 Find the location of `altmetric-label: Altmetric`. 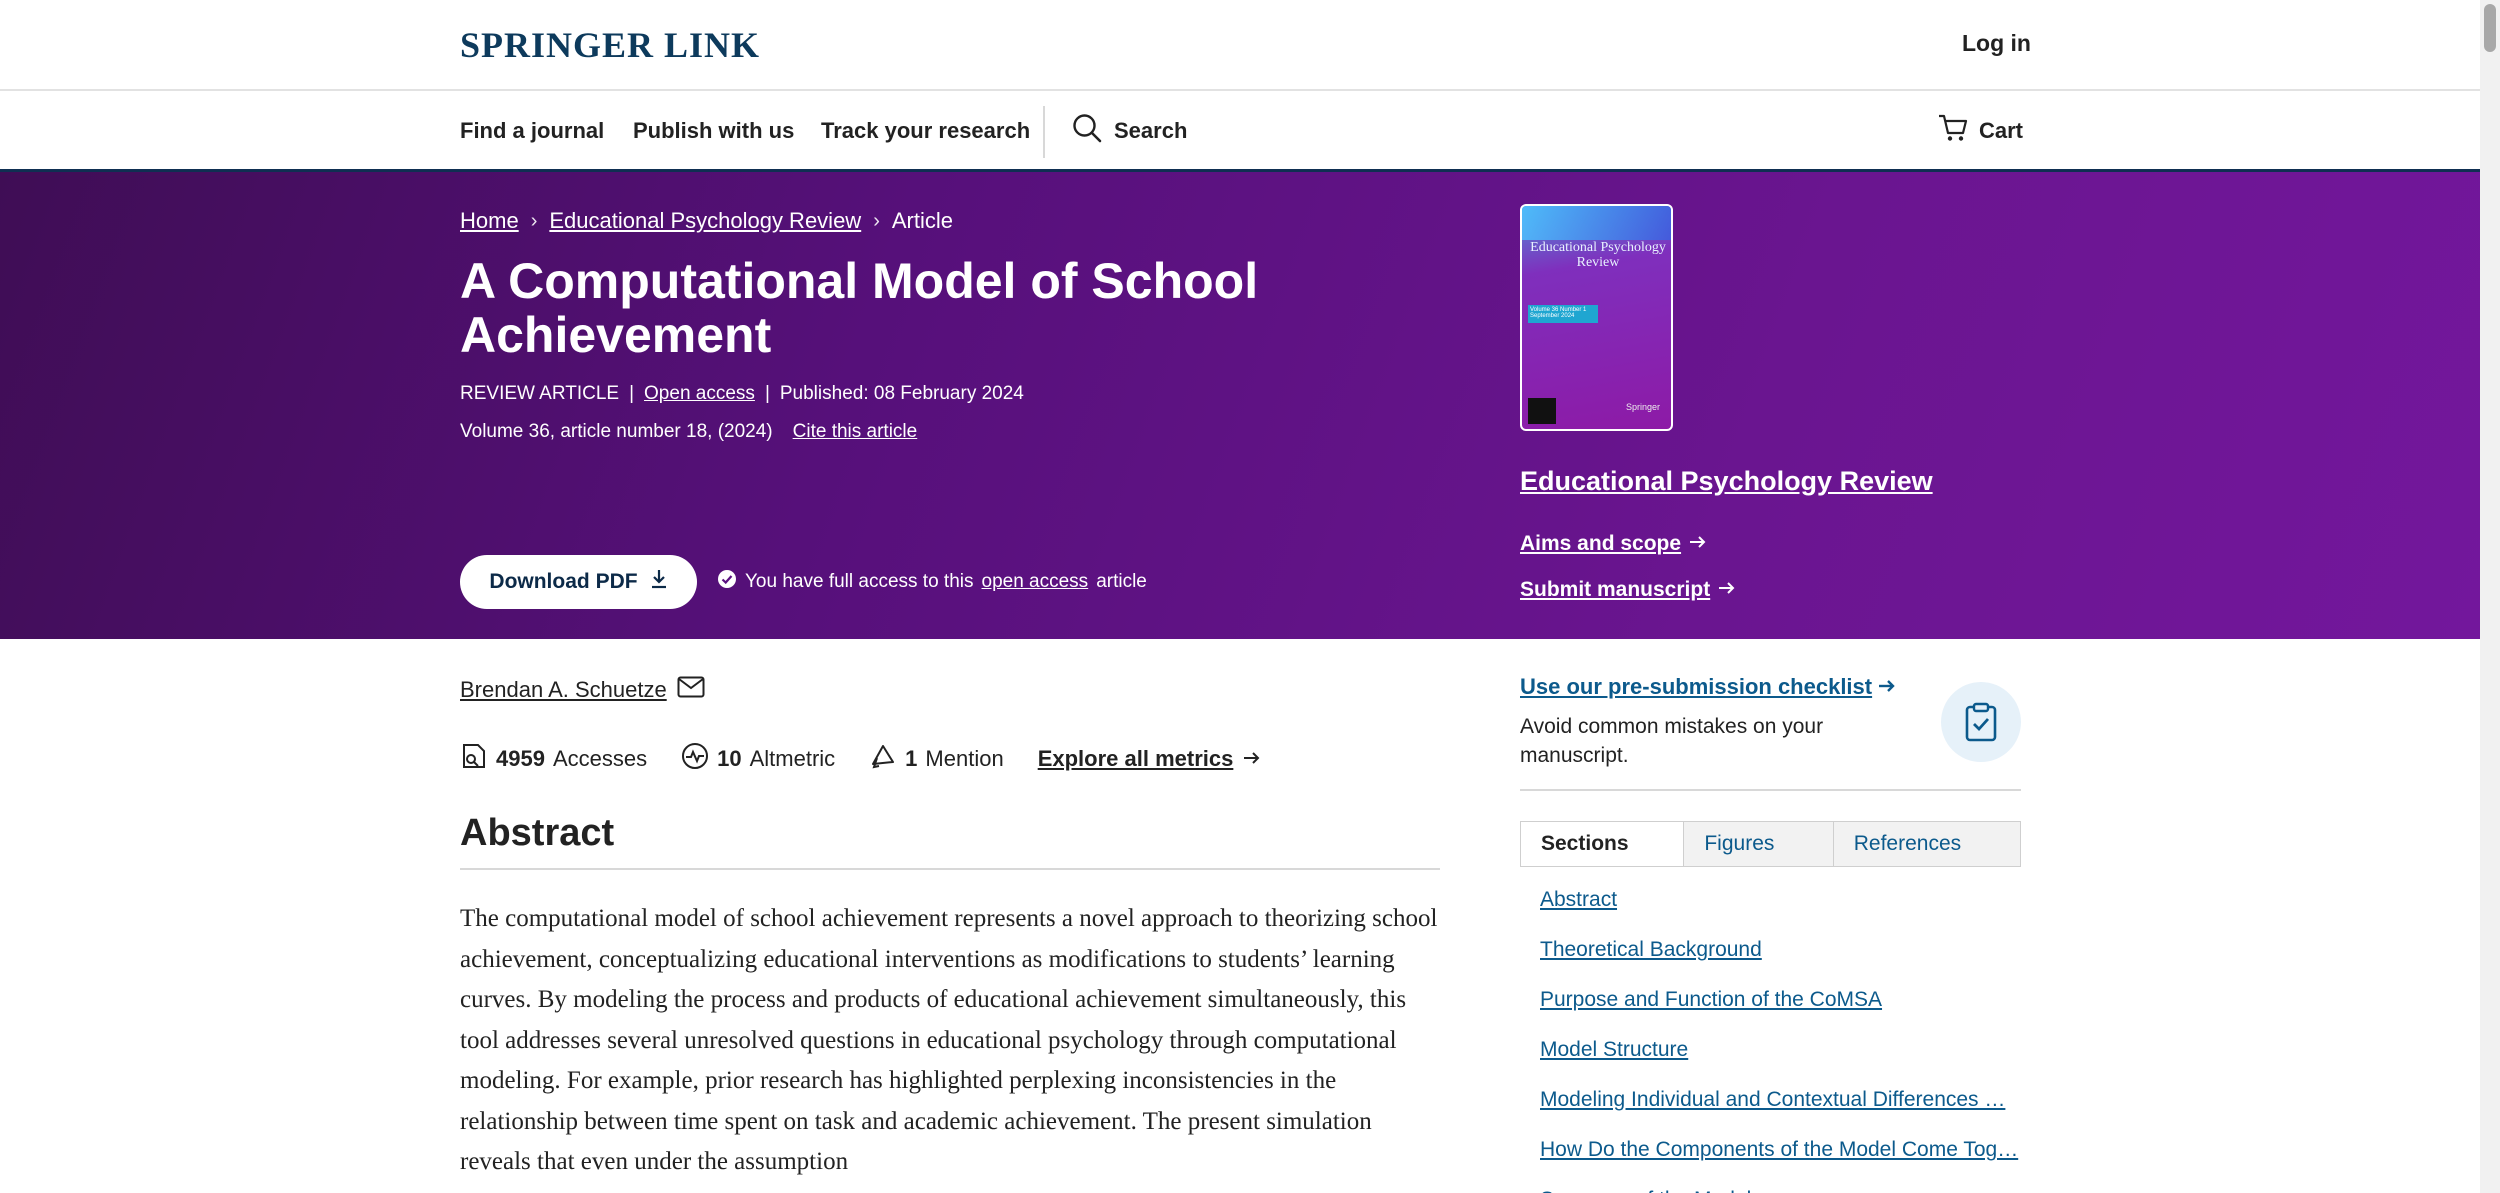

altmetric-label: Altmetric is located at coordinates (792, 758).